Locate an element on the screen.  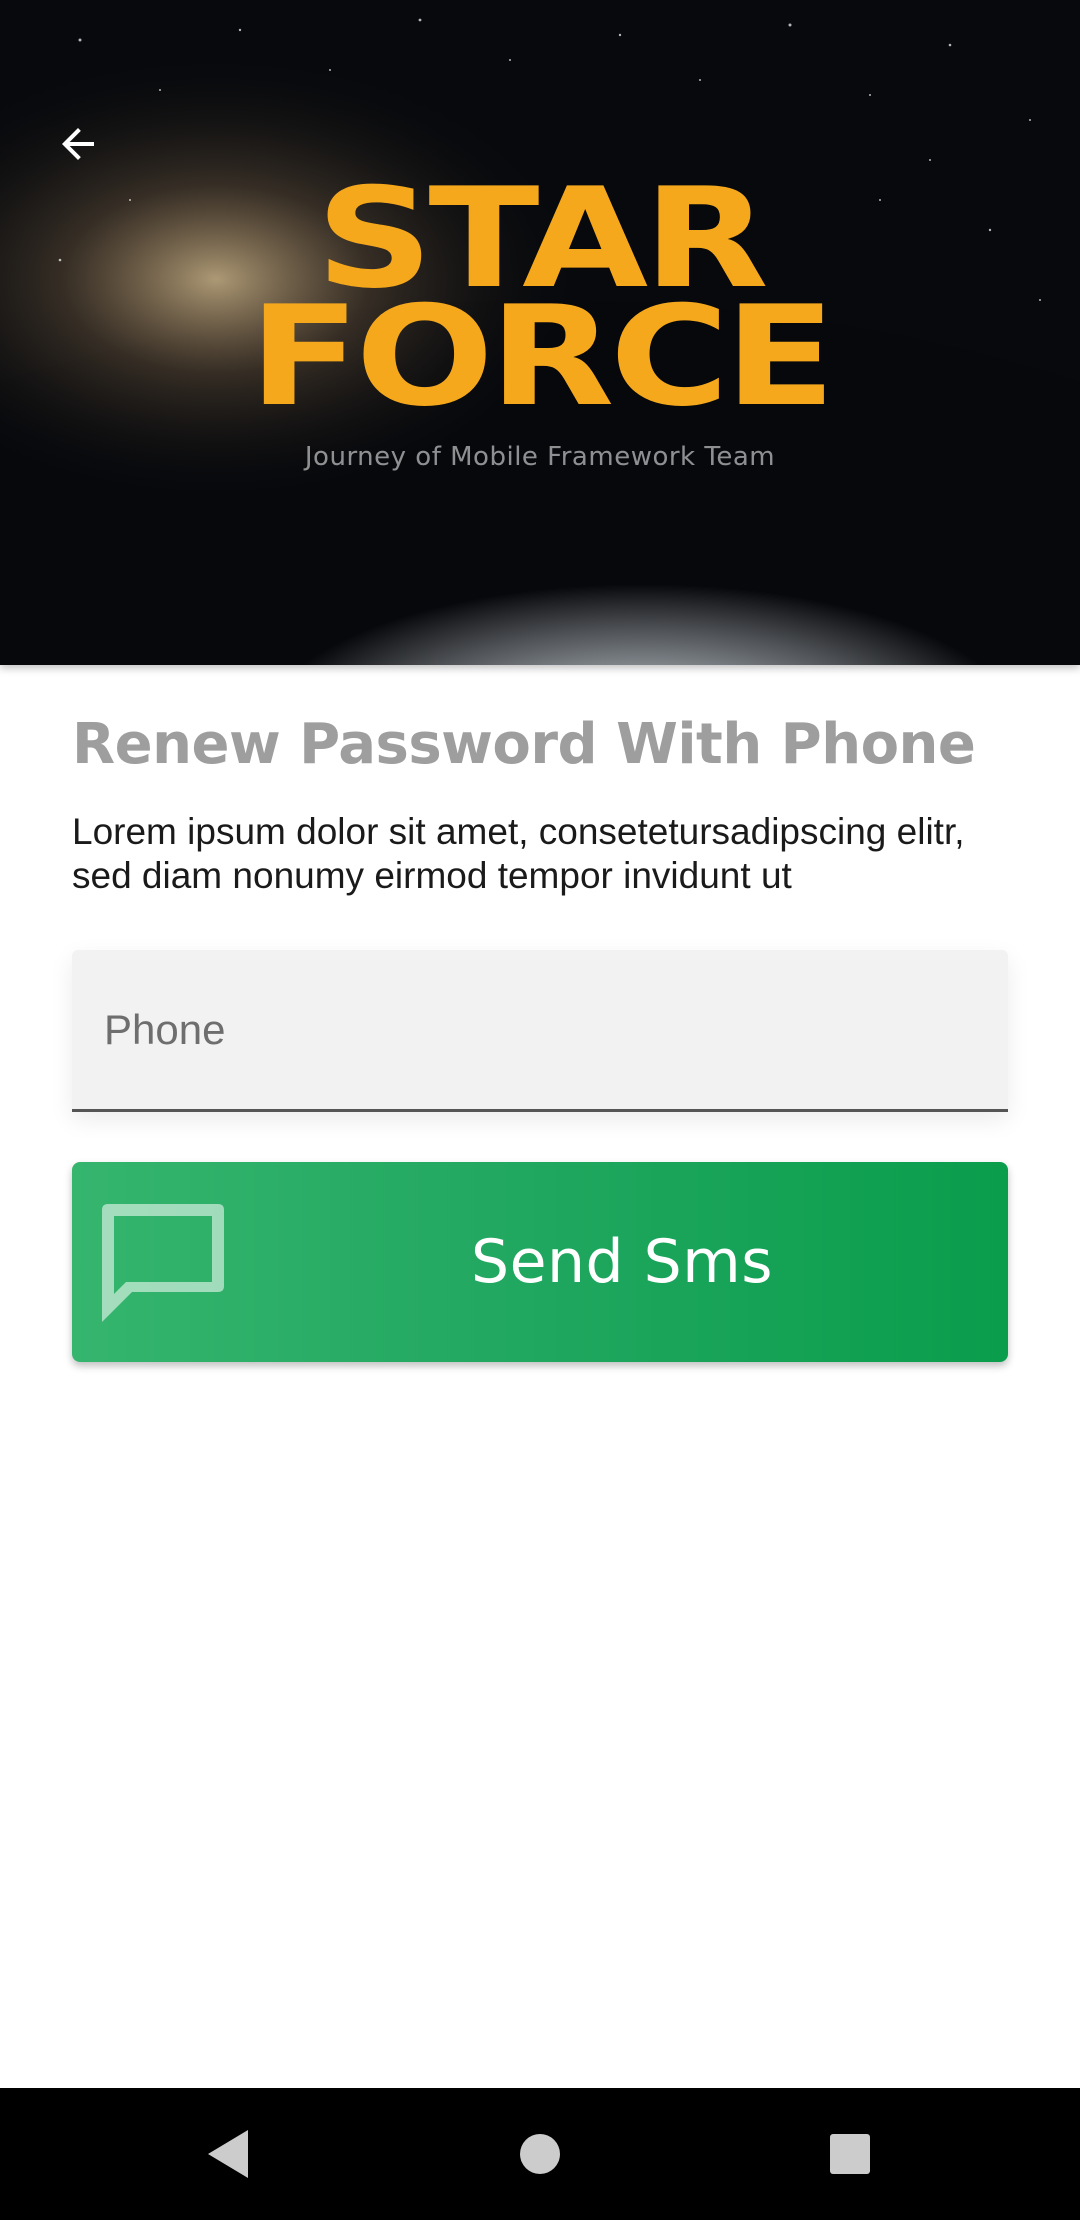
logo-line-2: FORCE is located at coordinates (542, 356).